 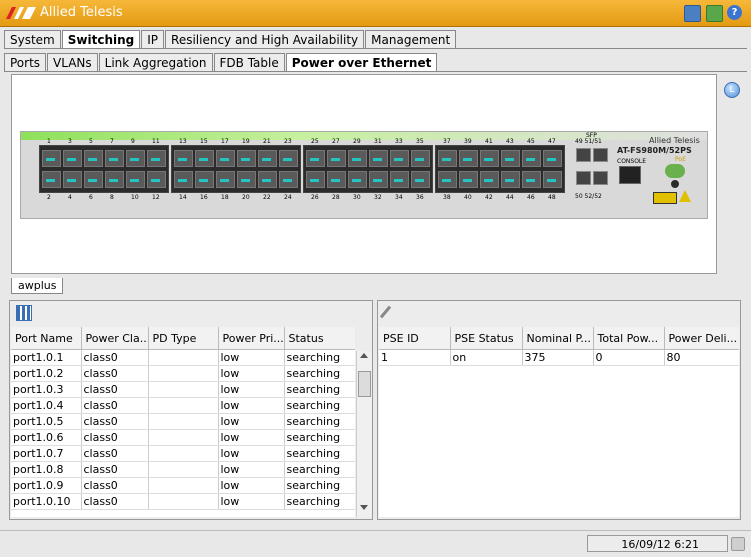 What do you see at coordinates (734, 12) in the screenshot?
I see `help-icon: ?` at bounding box center [734, 12].